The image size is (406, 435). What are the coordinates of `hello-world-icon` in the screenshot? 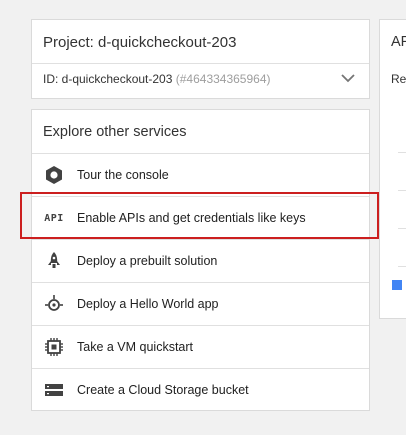 It's located at (54, 304).